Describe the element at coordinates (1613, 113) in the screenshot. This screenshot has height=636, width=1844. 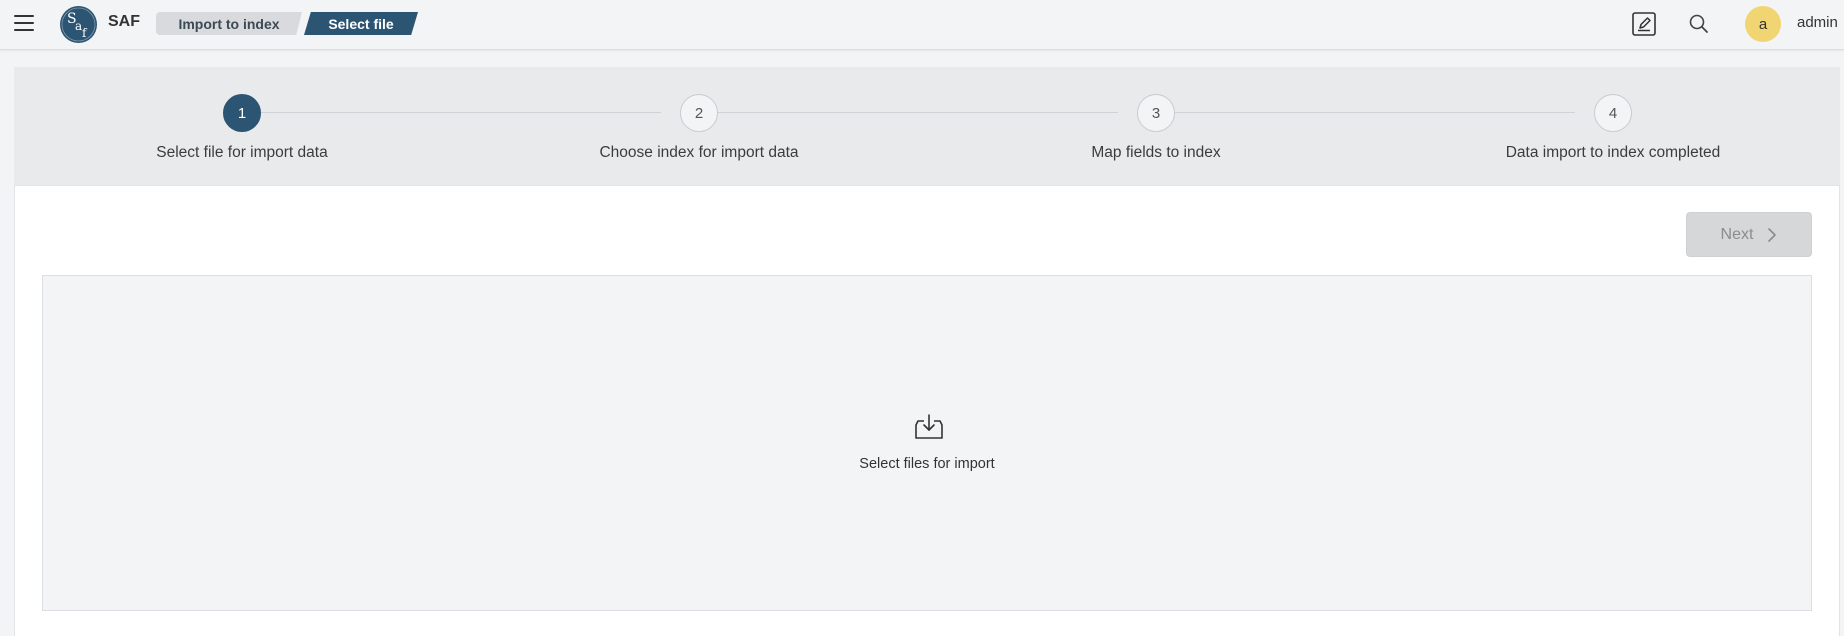
I see `step-number: 4` at that location.